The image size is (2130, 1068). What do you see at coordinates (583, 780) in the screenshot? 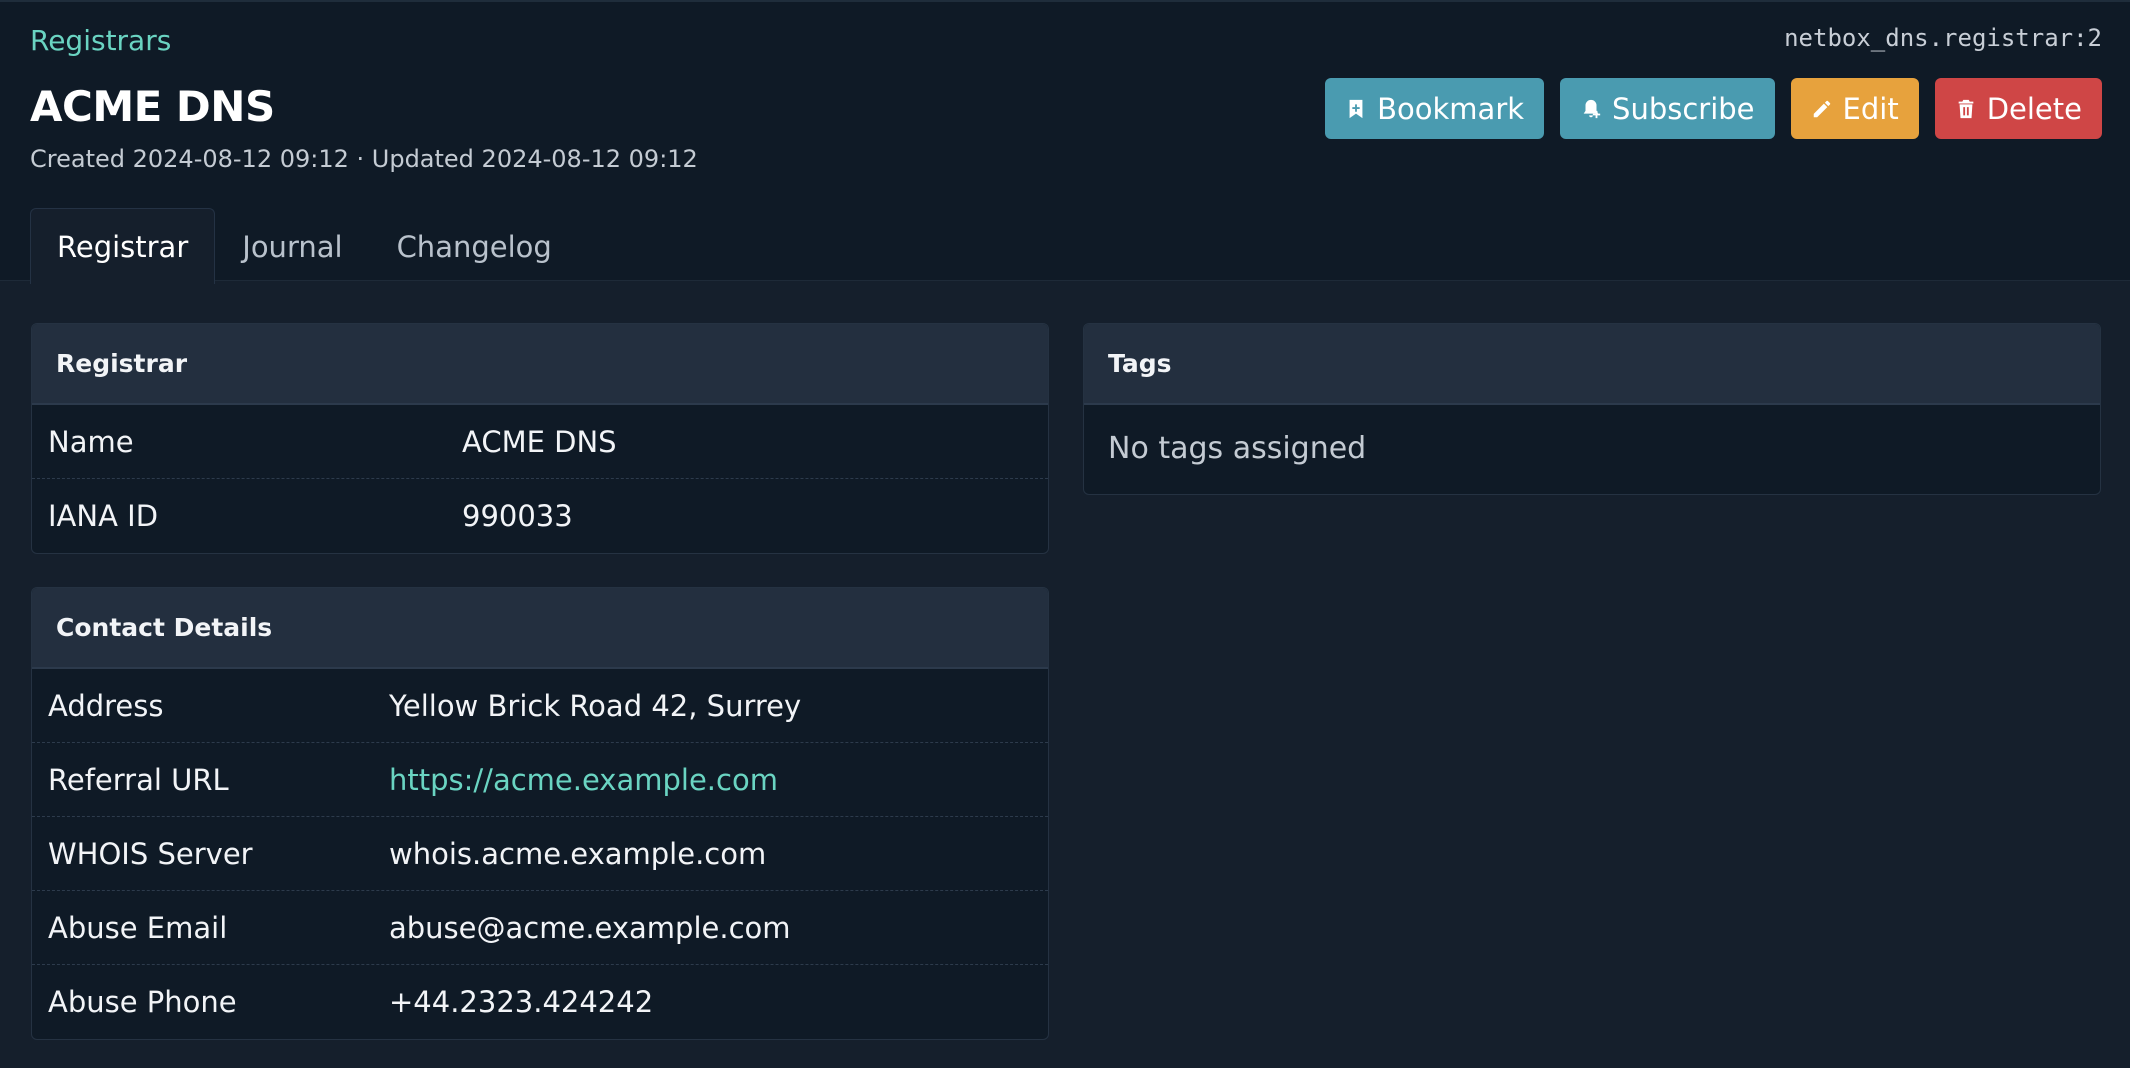
I see `referral-url-link: https://acme.example.com` at bounding box center [583, 780].